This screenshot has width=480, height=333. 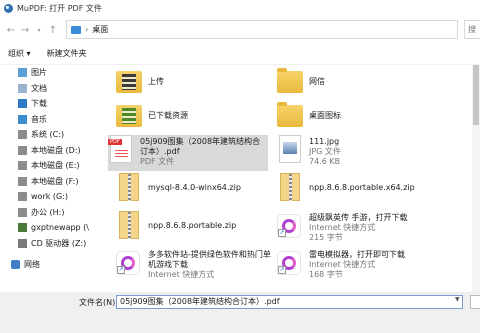 What do you see at coordinates (67, 53) in the screenshot?
I see `new-folder-button: 新建文件夹` at bounding box center [67, 53].